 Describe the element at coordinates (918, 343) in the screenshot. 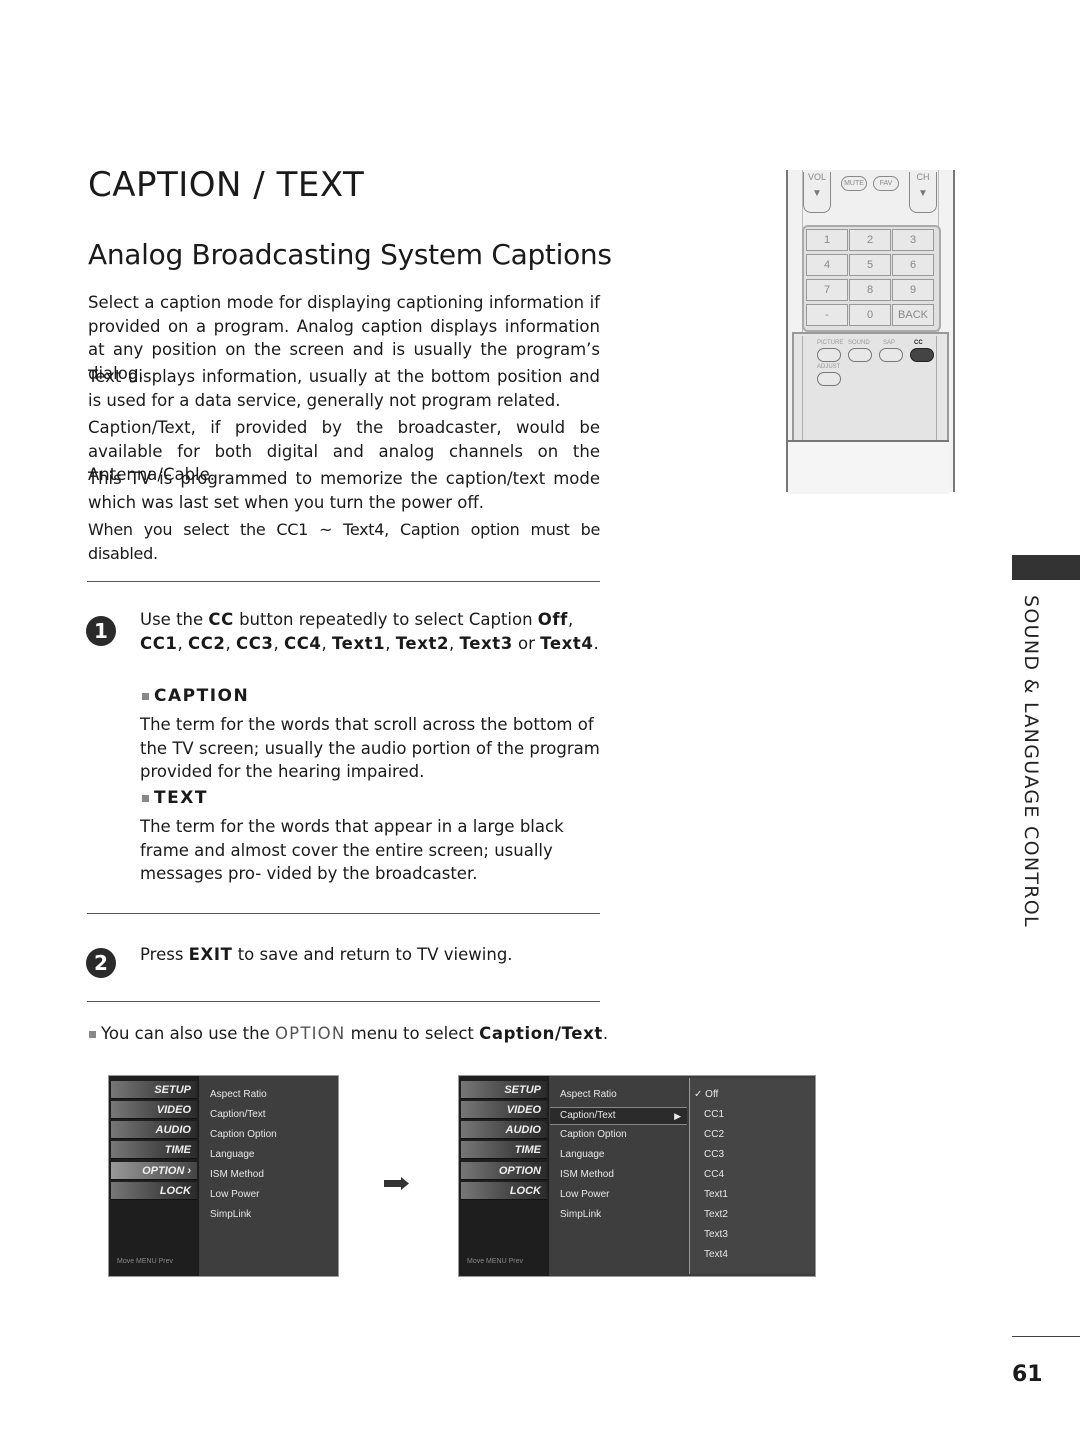

I see `cc-label: CC` at that location.